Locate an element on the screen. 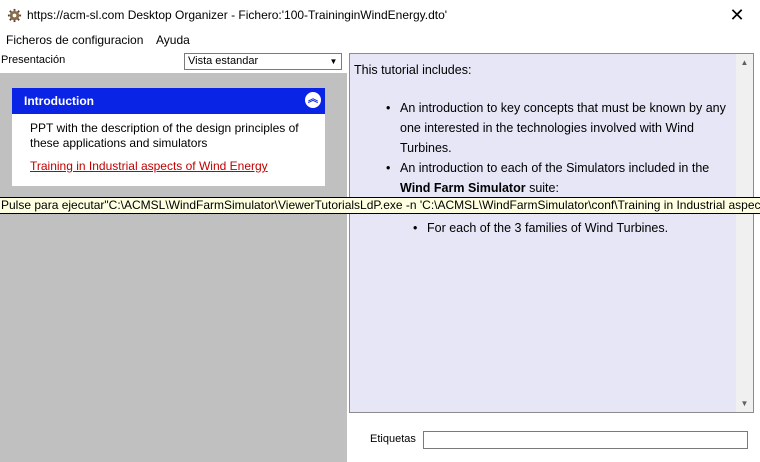 The height and width of the screenshot is (462, 760). tags-label: Etiquetas is located at coordinates (393, 439).